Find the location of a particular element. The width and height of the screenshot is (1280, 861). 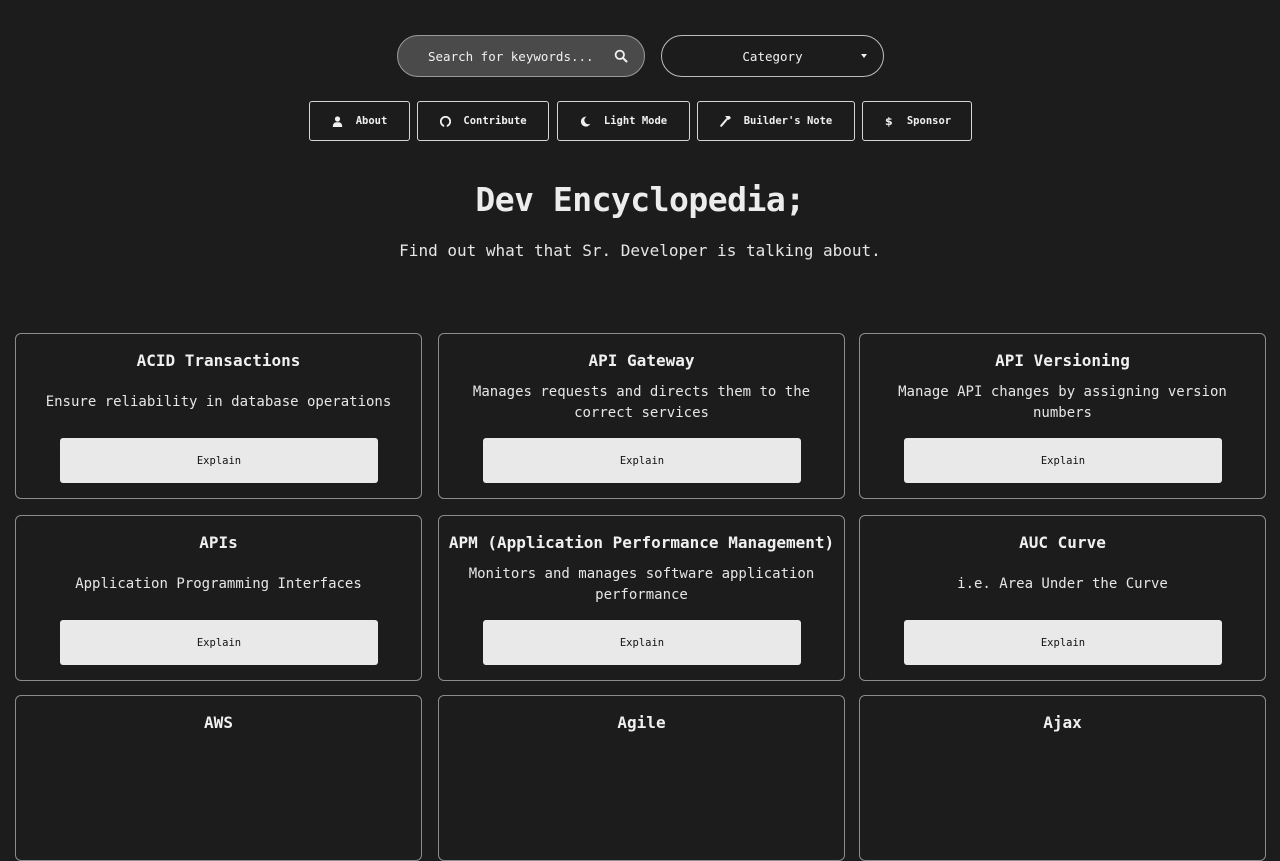

contribute-button: Contribute is located at coordinates (483, 121).